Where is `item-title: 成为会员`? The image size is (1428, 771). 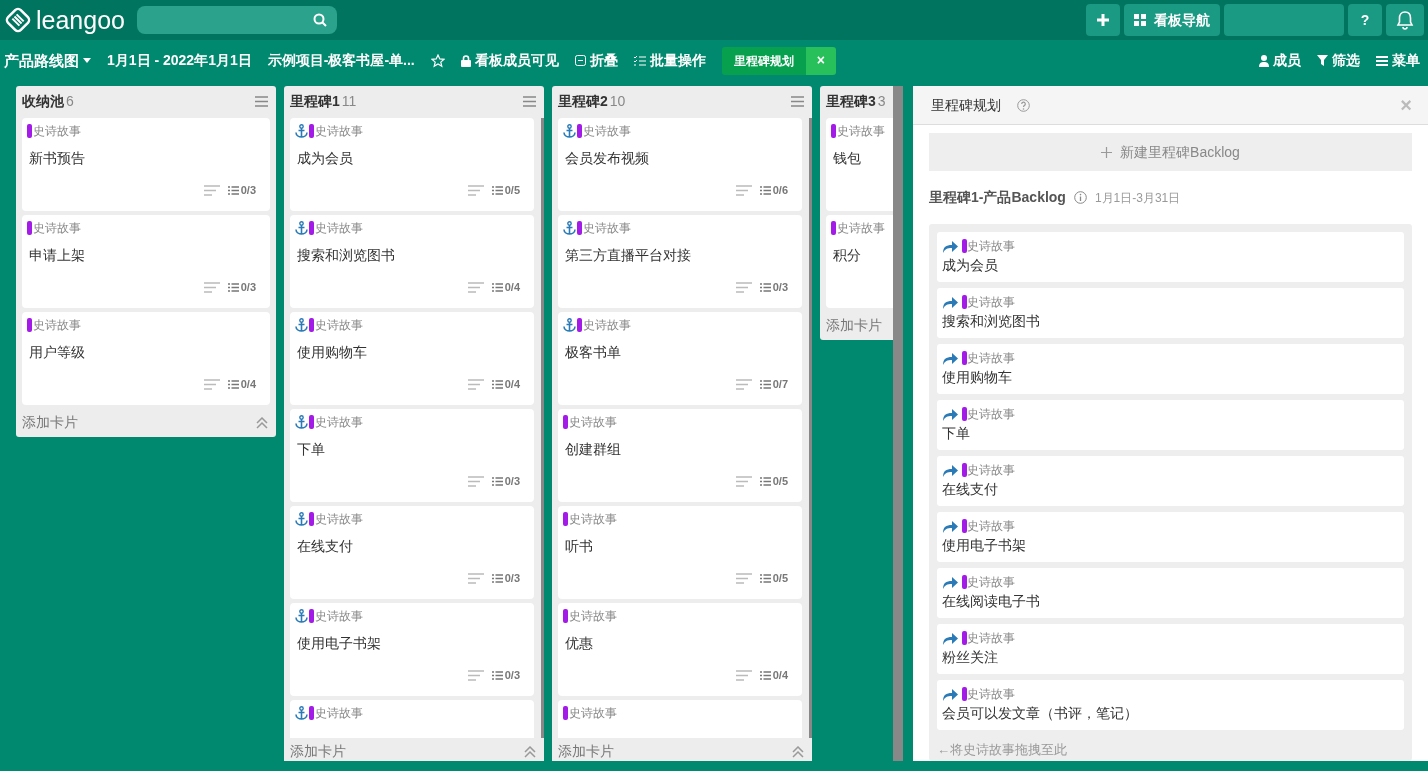
item-title: 成为会员 is located at coordinates (970, 266).